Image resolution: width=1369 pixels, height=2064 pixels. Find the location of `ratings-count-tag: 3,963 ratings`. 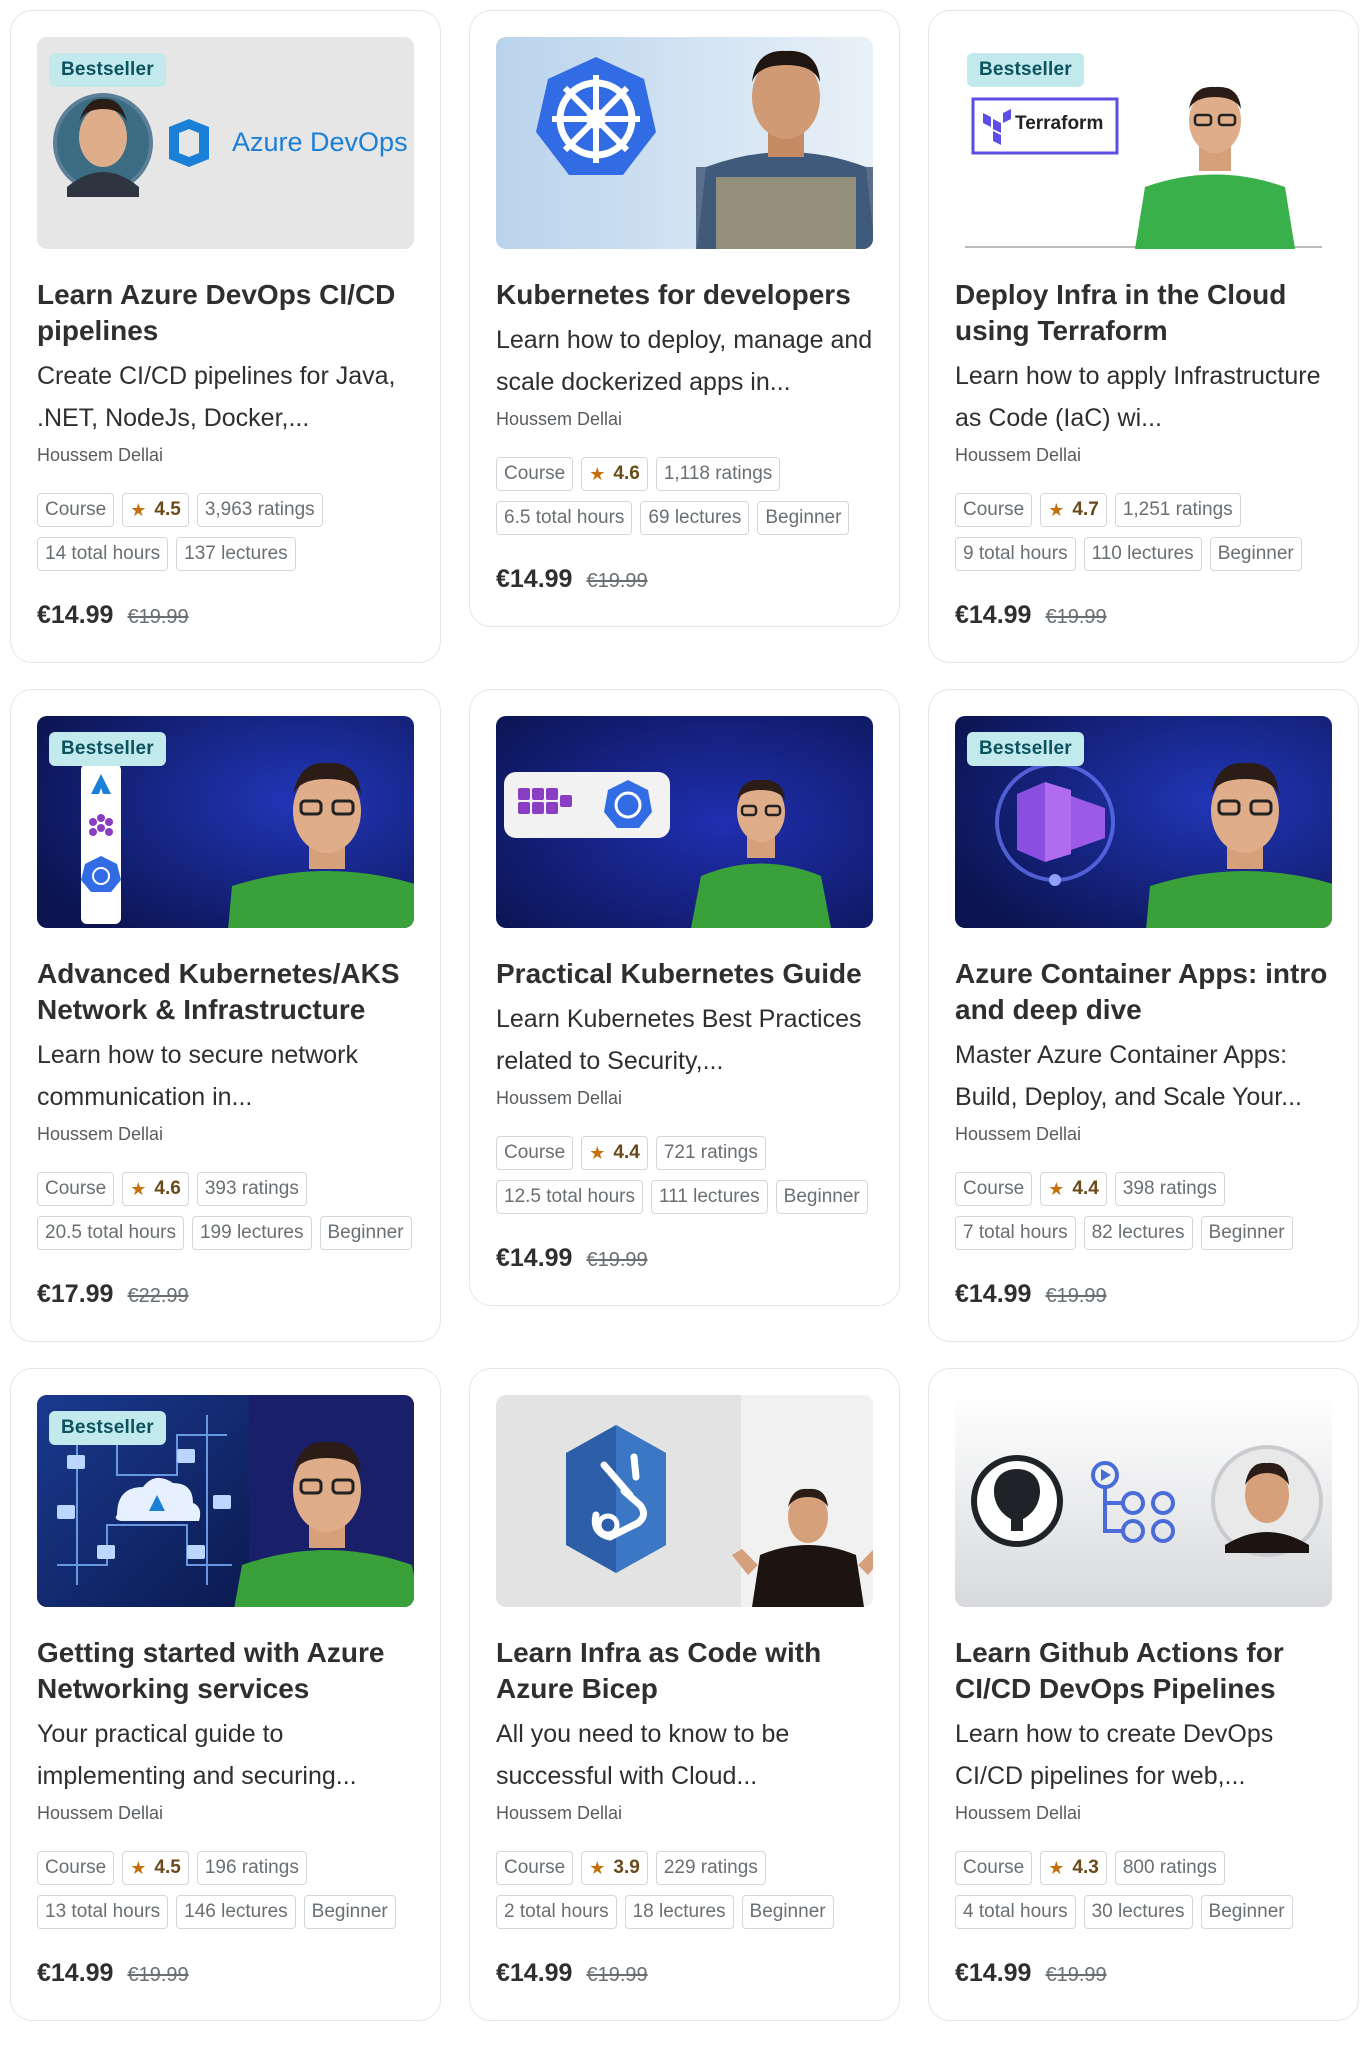

ratings-count-tag: 3,963 ratings is located at coordinates (259, 510).